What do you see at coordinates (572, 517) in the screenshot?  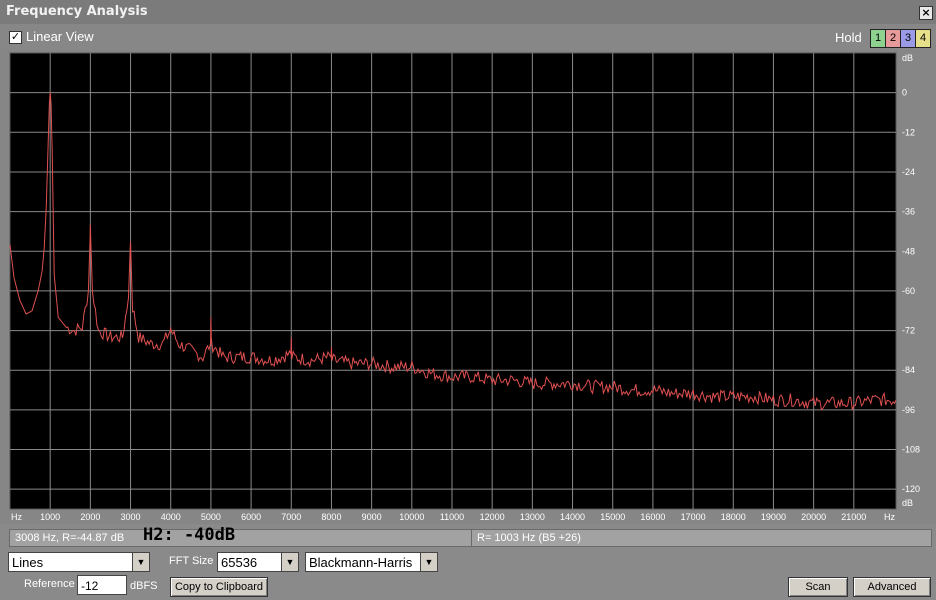 I see `x-tick-label: 14000` at bounding box center [572, 517].